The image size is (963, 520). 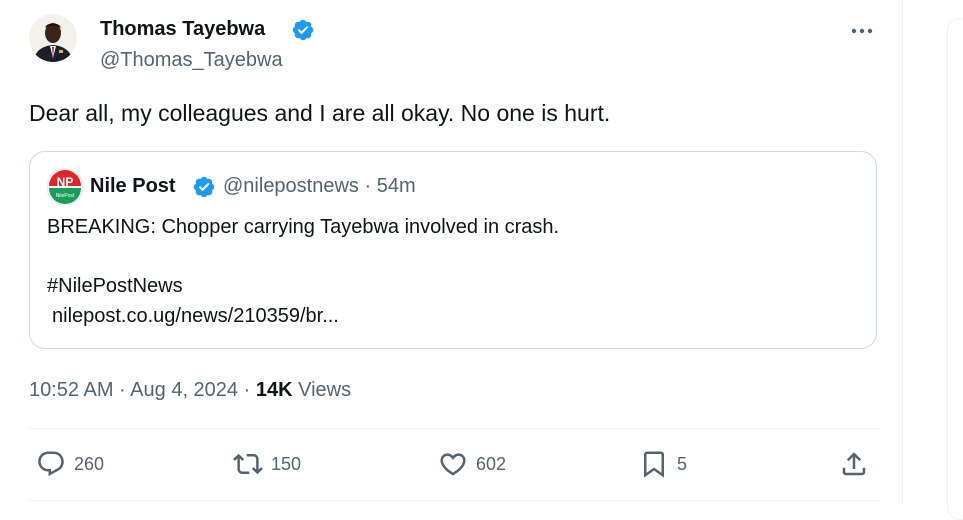 I want to click on reply-button: 260, so click(x=70, y=464).